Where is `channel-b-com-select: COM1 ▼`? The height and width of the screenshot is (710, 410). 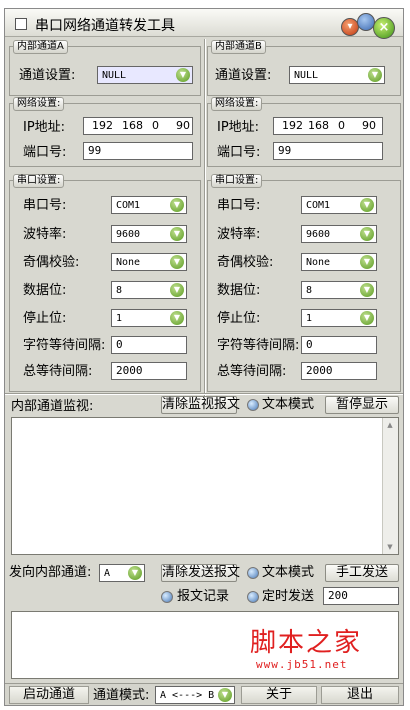 channel-b-com-select: COM1 ▼ is located at coordinates (339, 205).